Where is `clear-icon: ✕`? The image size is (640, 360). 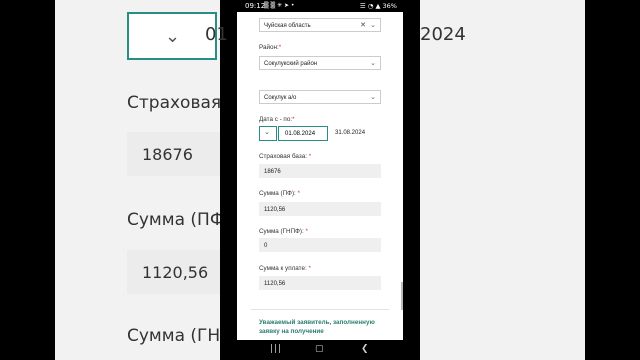 clear-icon: ✕ is located at coordinates (363, 25).